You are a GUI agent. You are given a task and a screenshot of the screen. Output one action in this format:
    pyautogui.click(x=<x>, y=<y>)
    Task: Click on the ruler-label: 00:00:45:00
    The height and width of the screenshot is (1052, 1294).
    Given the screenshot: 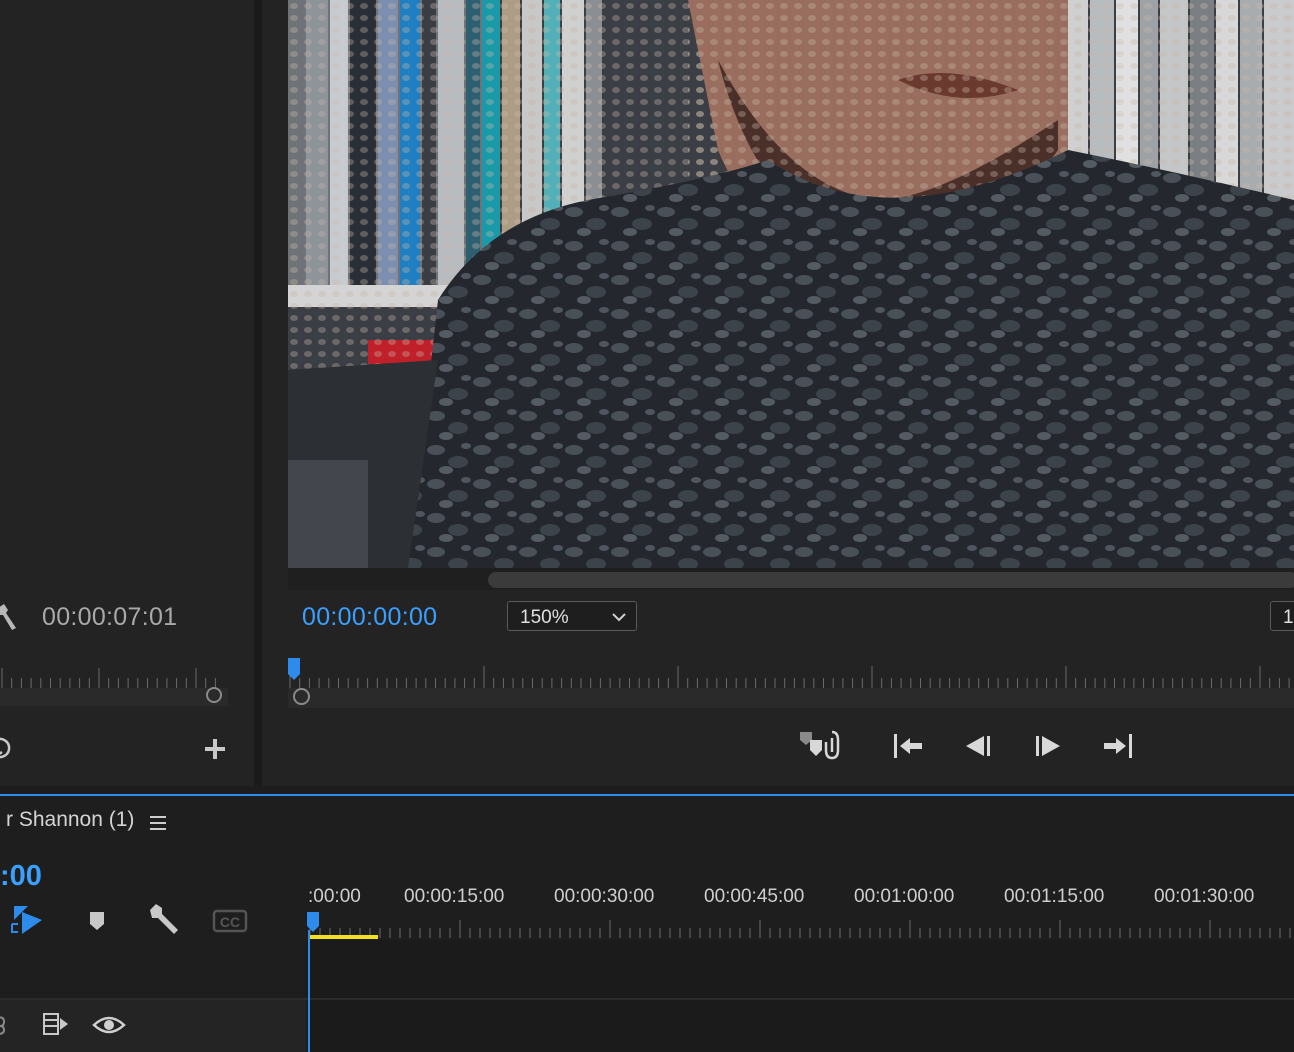 What is the action you would take?
    pyautogui.click(x=754, y=896)
    